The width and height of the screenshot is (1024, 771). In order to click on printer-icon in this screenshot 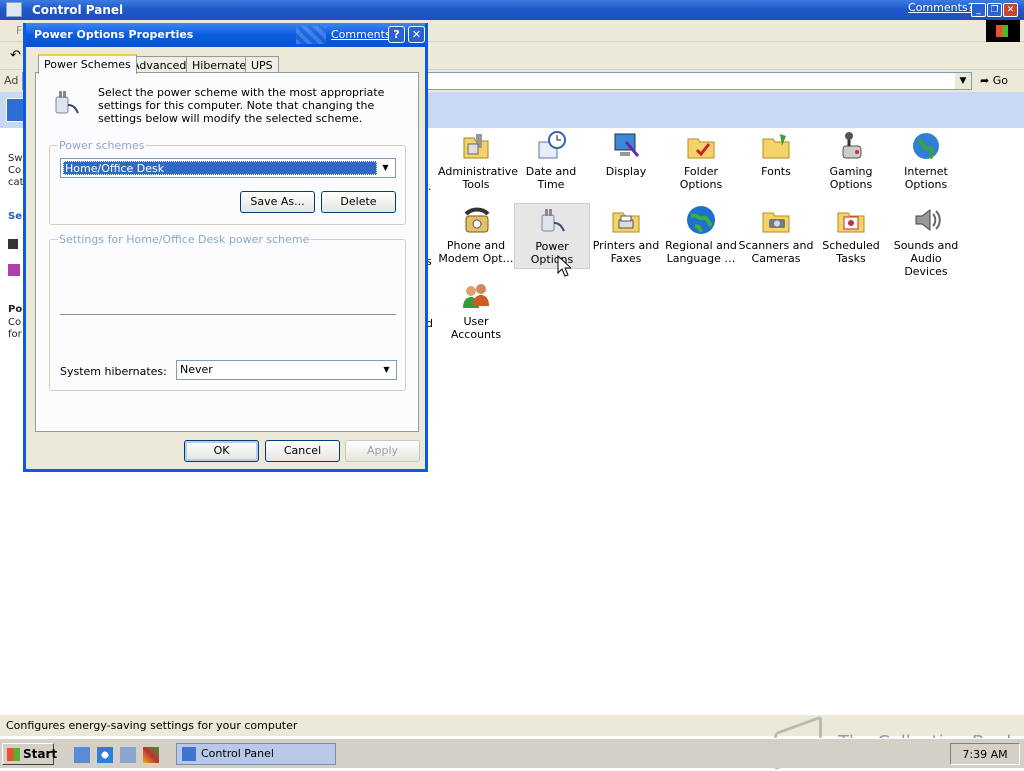, I will do `click(626, 220)`.